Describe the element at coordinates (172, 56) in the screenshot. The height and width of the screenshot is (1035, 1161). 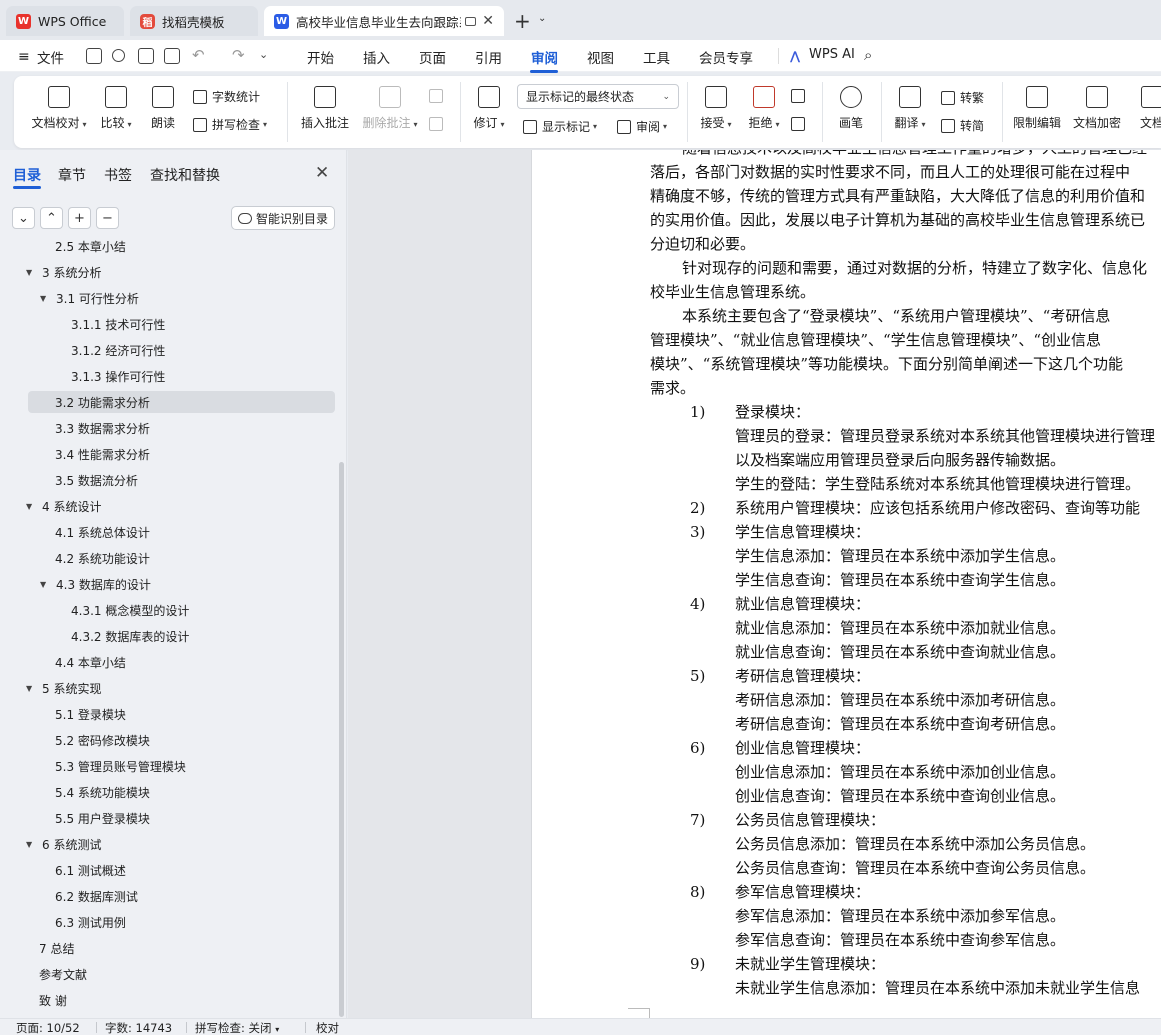
I see `print-preview-icon` at that location.